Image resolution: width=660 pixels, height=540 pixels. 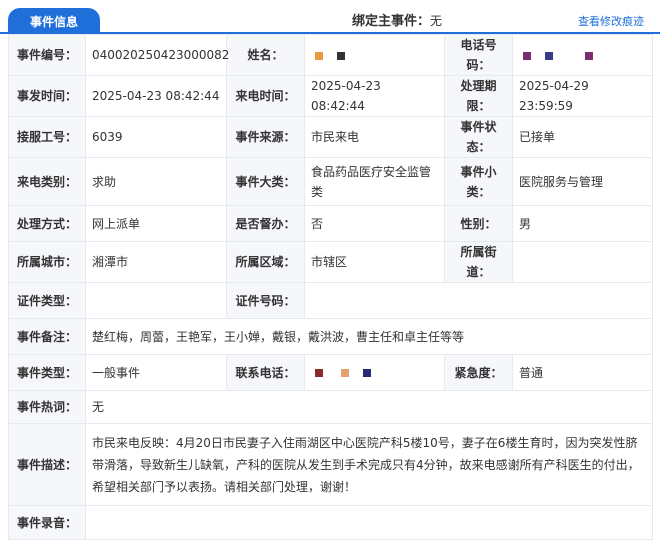 What do you see at coordinates (582, 262) in the screenshot?
I see `street-value` at bounding box center [582, 262].